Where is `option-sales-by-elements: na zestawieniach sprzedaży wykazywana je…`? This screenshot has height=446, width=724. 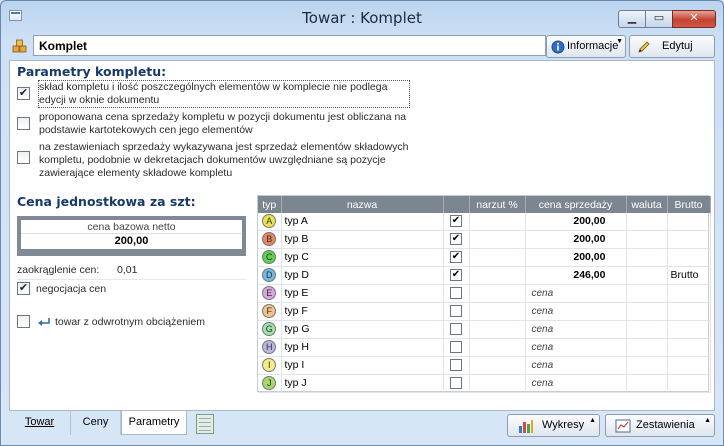 option-sales-by-elements: na zestawieniach sprzedaży wykazywana je… is located at coordinates (217, 161).